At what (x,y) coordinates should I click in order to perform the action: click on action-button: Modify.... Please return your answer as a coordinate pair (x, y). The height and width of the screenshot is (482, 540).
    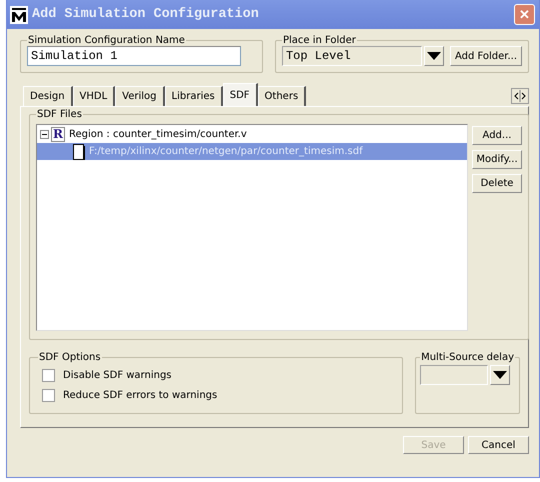
    Looking at the image, I should click on (497, 159).